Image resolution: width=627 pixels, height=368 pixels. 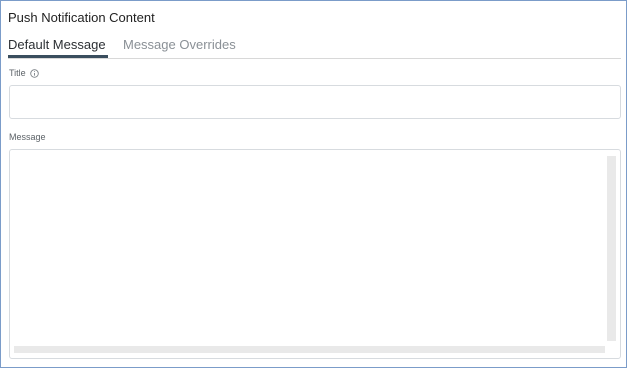 I want to click on title-label: Title, so click(x=17, y=73).